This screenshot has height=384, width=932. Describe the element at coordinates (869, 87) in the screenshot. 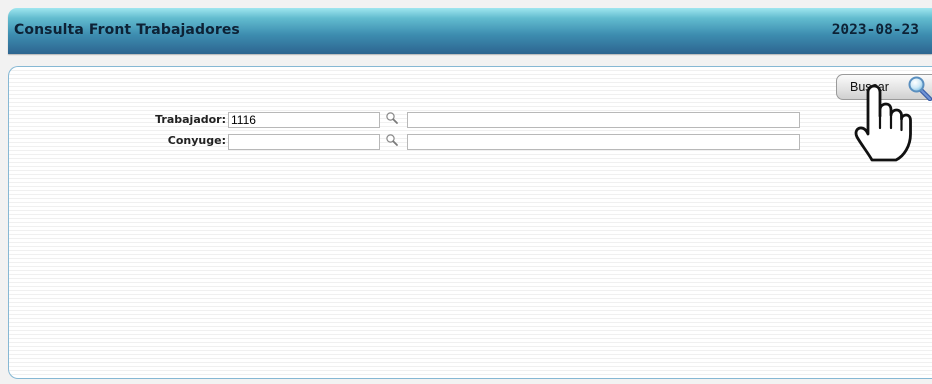

I see `search-button-label: Buscar` at that location.